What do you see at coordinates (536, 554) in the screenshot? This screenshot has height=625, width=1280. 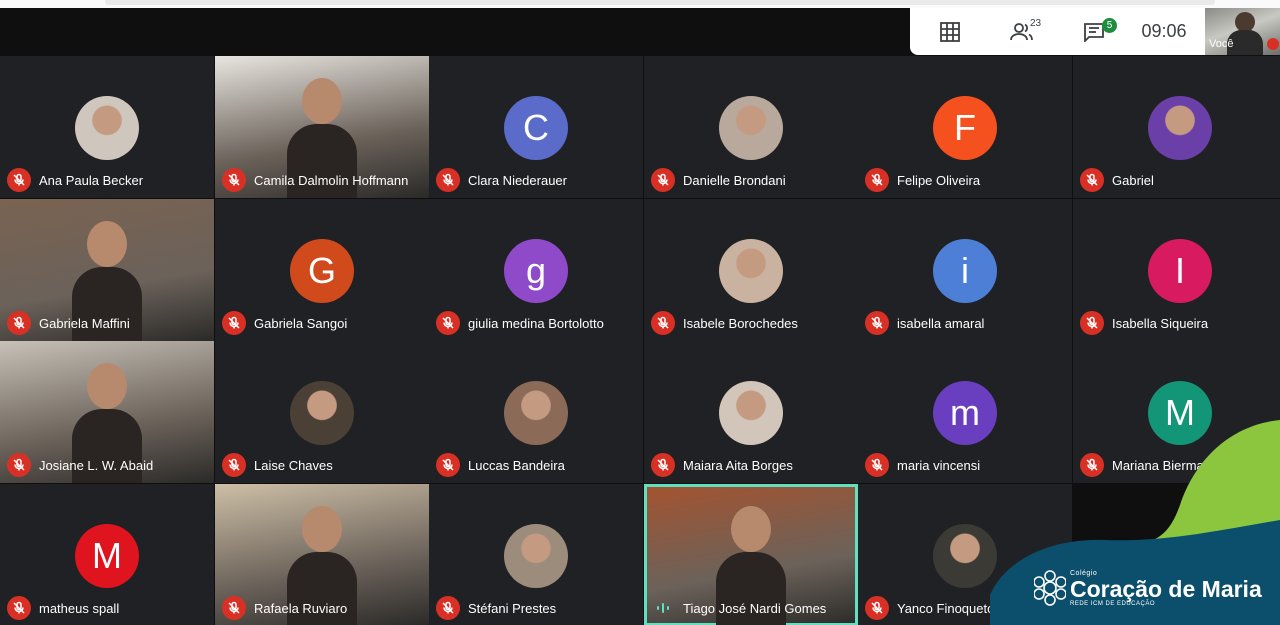 I see `participant-tile: Stéfani Prestes` at bounding box center [536, 554].